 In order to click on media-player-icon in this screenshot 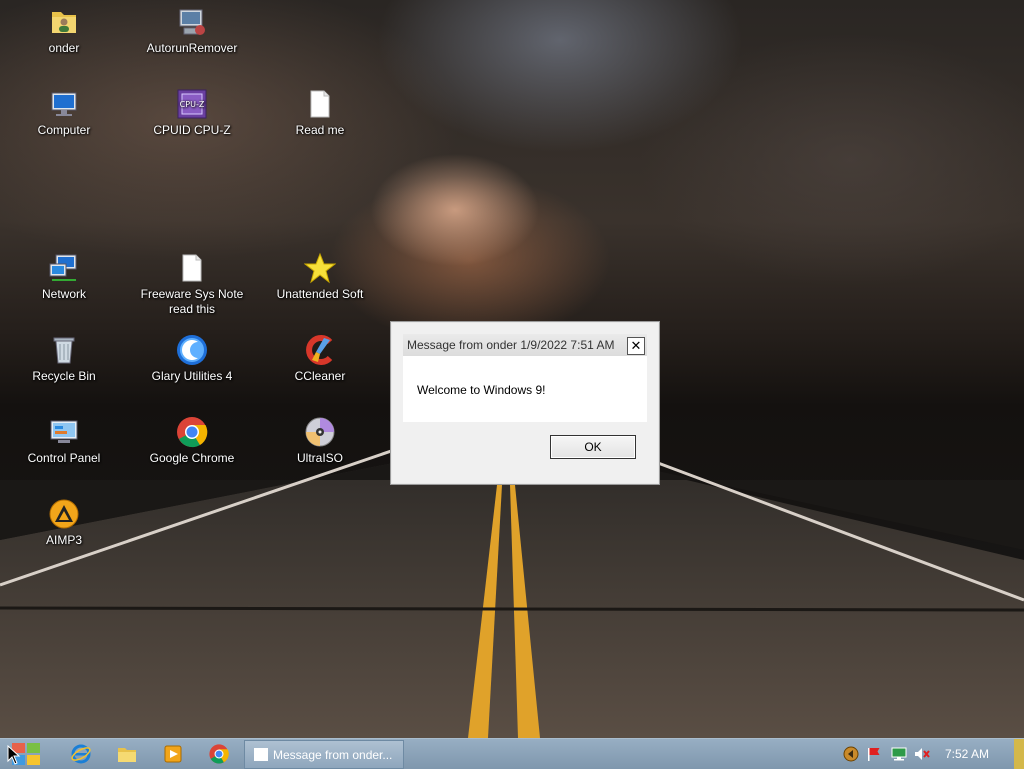, I will do `click(173, 754)`.